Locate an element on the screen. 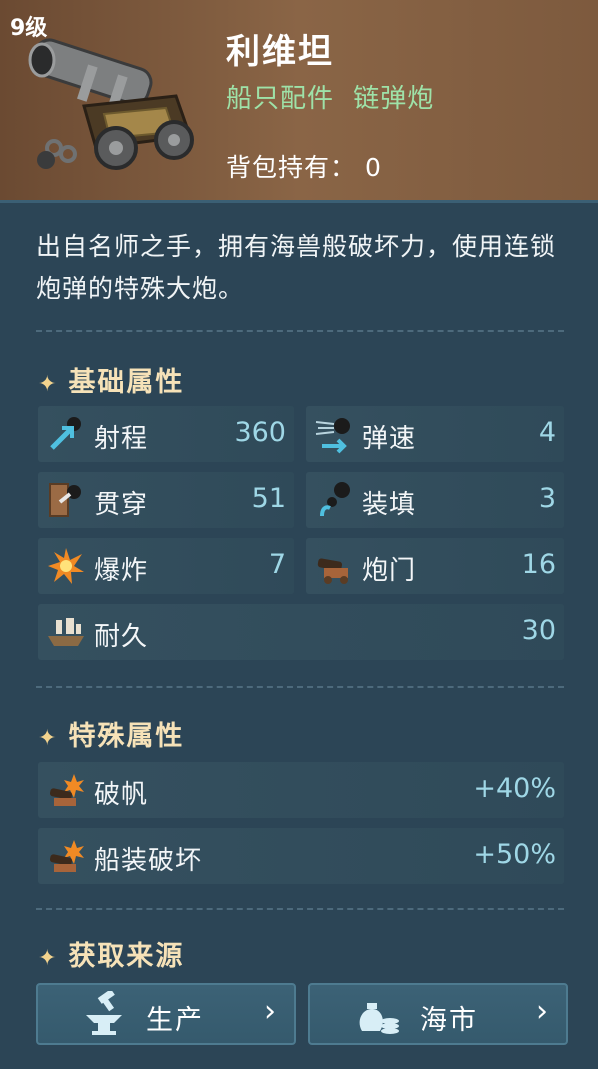 The height and width of the screenshot is (1069, 600). item-type: 船只配件 链弹炮 is located at coordinates (330, 96).